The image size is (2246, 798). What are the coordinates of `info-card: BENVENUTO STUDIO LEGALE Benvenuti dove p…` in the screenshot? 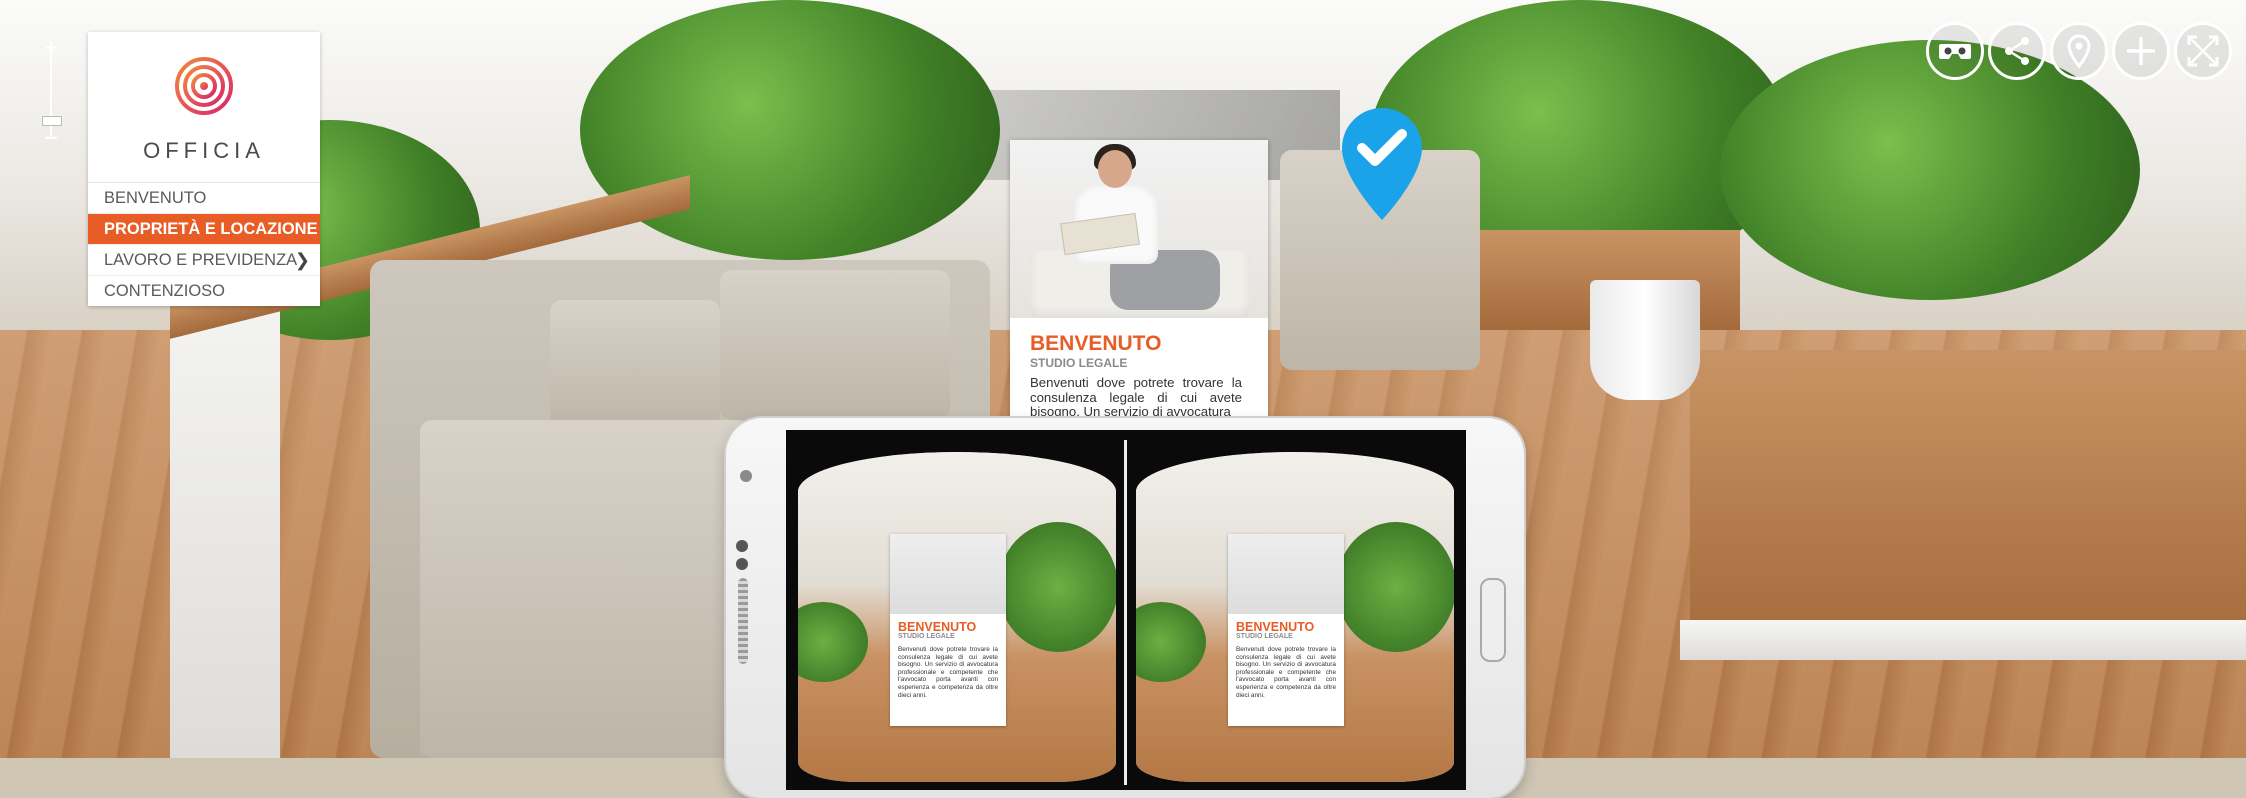 It's located at (1139, 280).